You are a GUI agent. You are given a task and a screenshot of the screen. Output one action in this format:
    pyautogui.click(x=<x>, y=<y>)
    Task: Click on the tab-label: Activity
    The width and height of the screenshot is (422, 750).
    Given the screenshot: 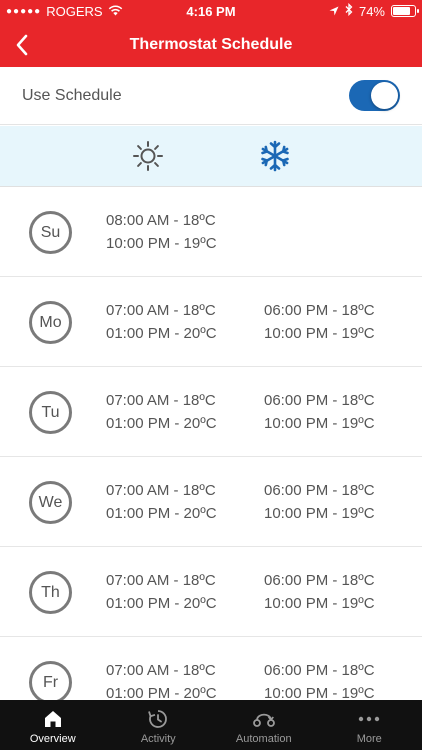 What is the action you would take?
    pyautogui.click(x=158, y=739)
    